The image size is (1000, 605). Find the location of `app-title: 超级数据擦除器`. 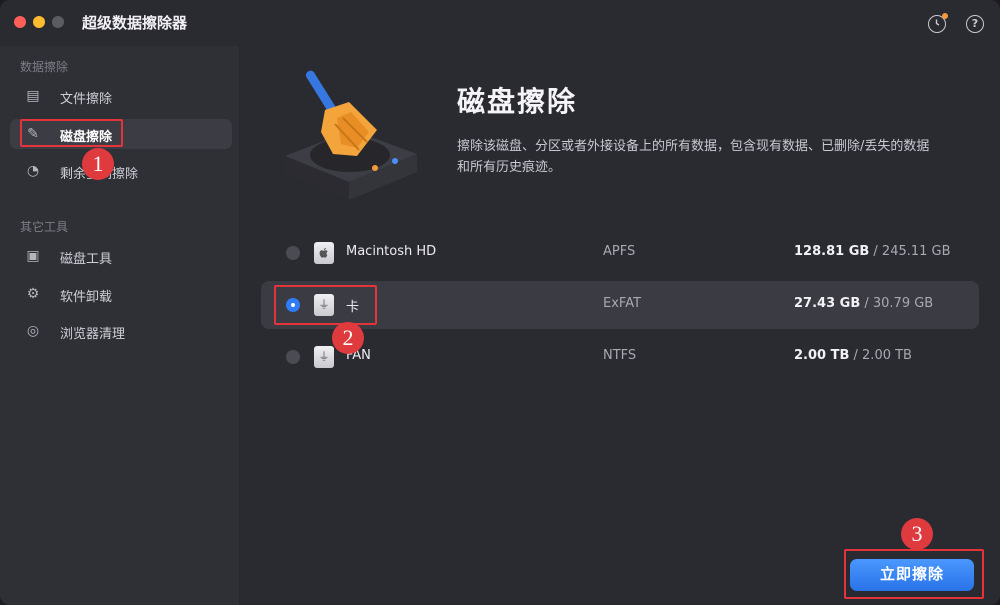

app-title: 超级数据擦除器 is located at coordinates (135, 23).